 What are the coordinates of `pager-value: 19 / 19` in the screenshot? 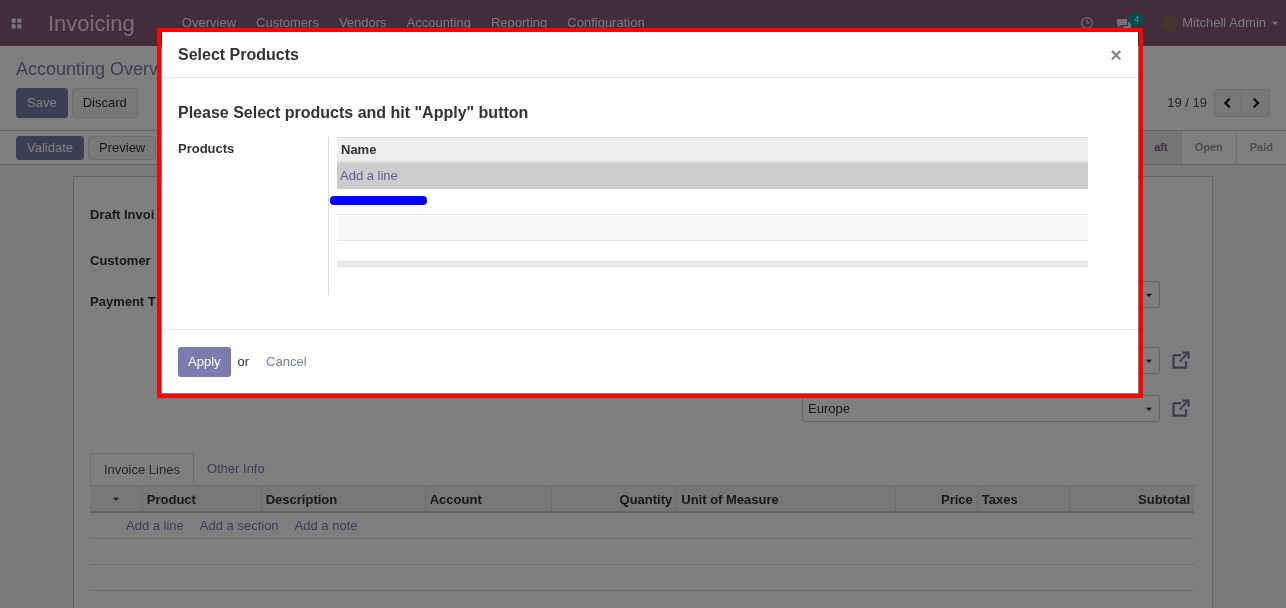 It's located at (1187, 103).